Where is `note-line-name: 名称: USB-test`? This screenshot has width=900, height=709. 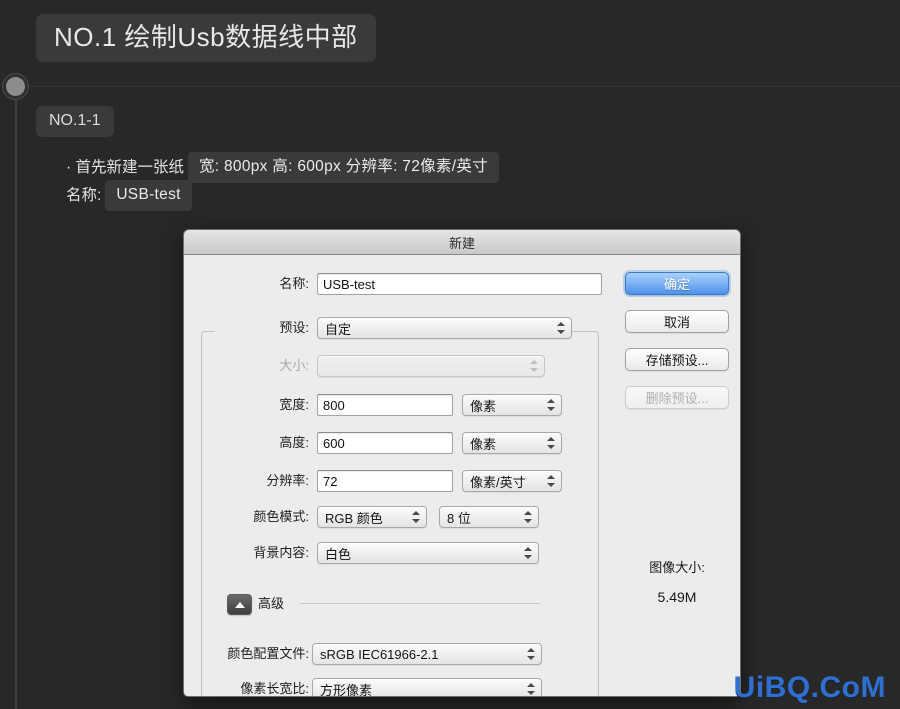 note-line-name: 名称: USB-test is located at coordinates (127, 195).